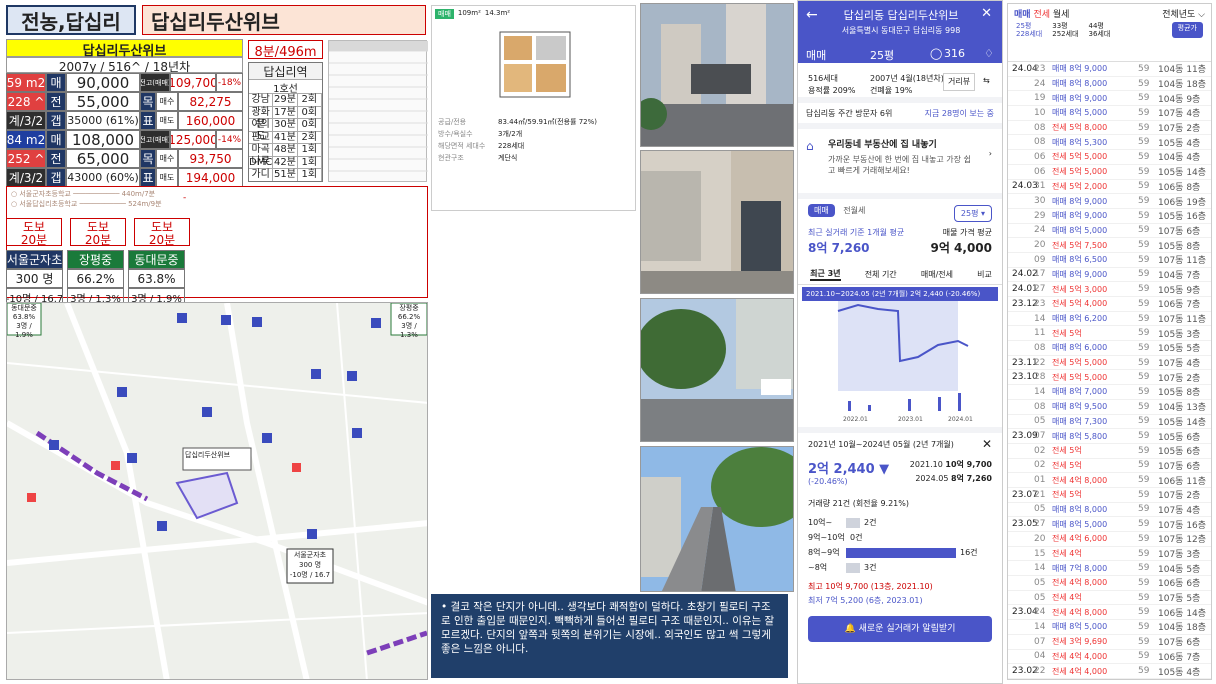  Describe the element at coordinates (1109, 627) in the screenshot. I see `trade-row: 14 매매 8억 5,000 59 104동 18층` at that location.